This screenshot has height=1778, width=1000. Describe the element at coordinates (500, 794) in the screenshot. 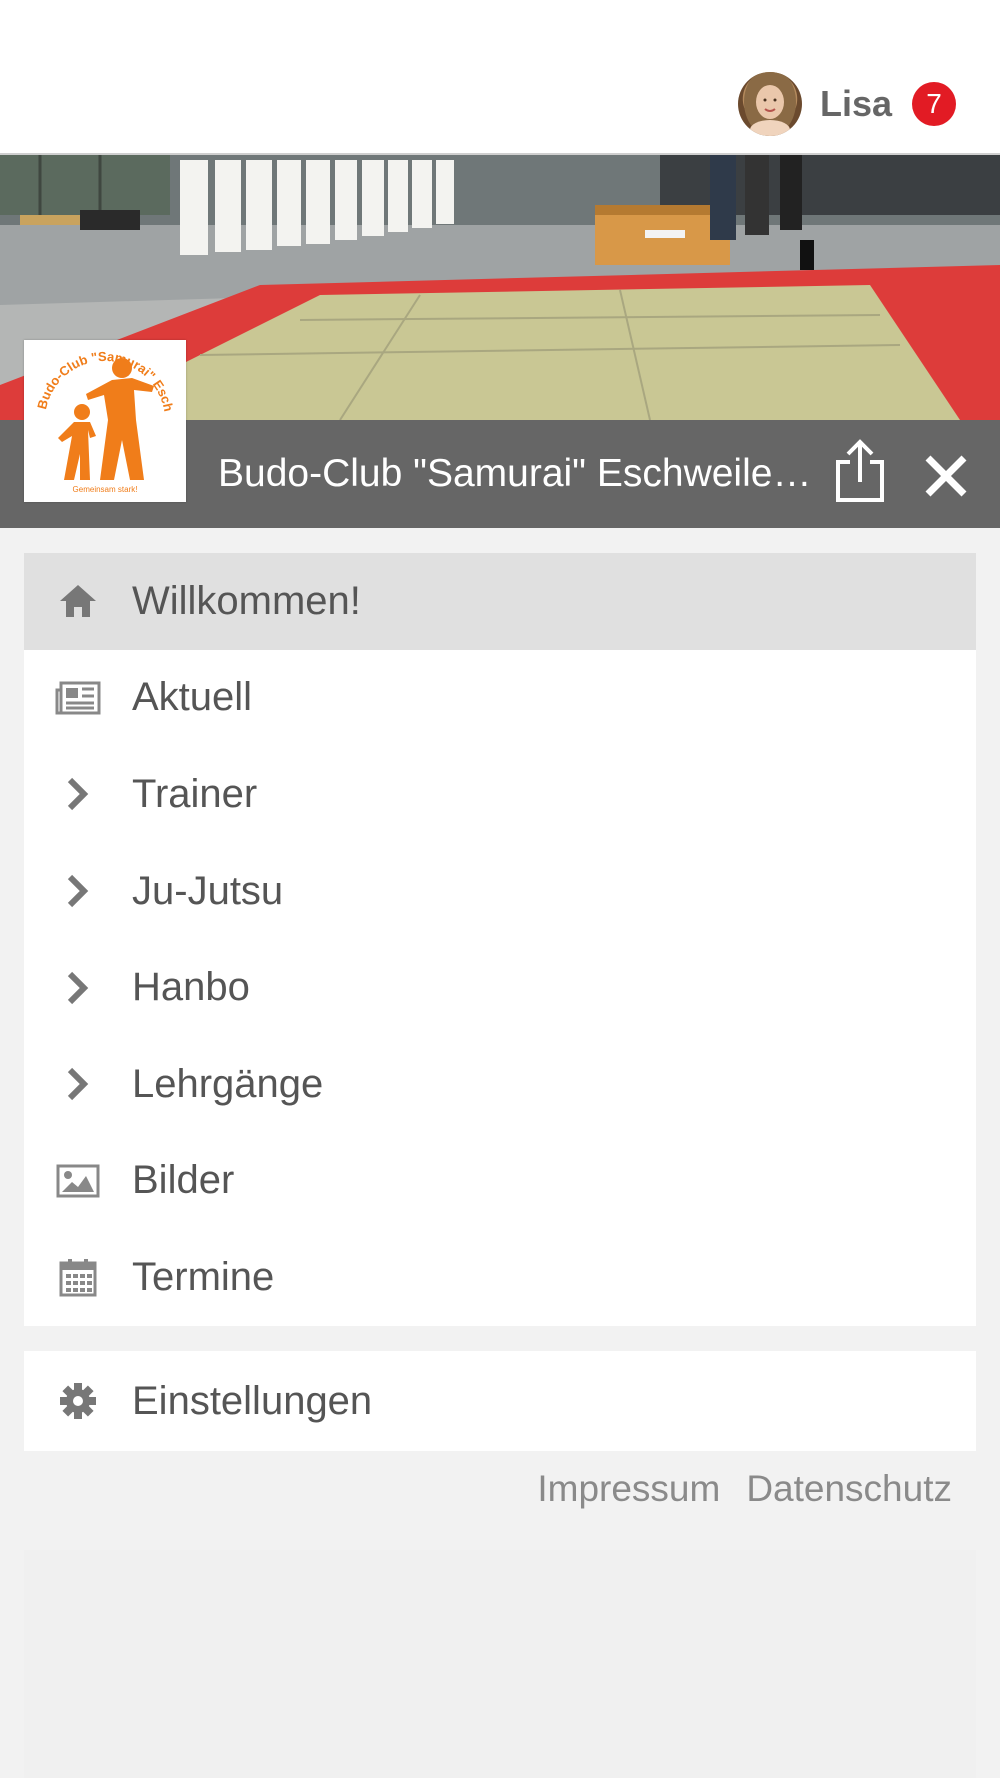

I see `menu-item-trainer: Trainer` at that location.